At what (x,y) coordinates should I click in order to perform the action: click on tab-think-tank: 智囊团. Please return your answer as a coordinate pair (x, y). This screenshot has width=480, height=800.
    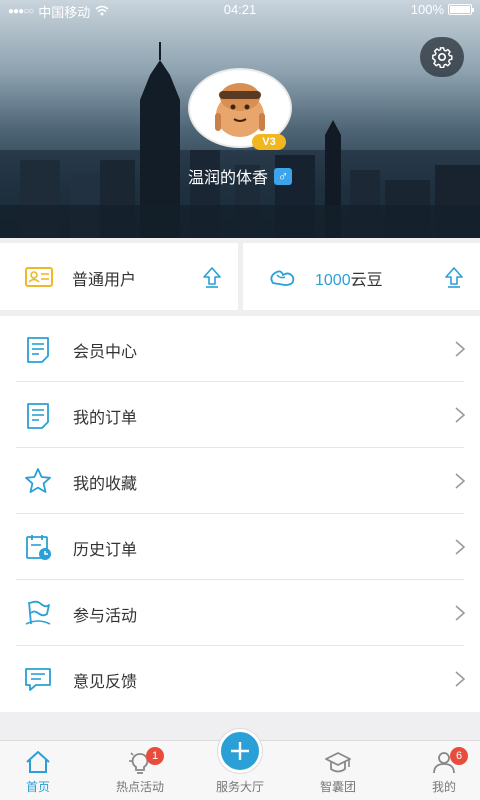
    Looking at the image, I should click on (338, 770).